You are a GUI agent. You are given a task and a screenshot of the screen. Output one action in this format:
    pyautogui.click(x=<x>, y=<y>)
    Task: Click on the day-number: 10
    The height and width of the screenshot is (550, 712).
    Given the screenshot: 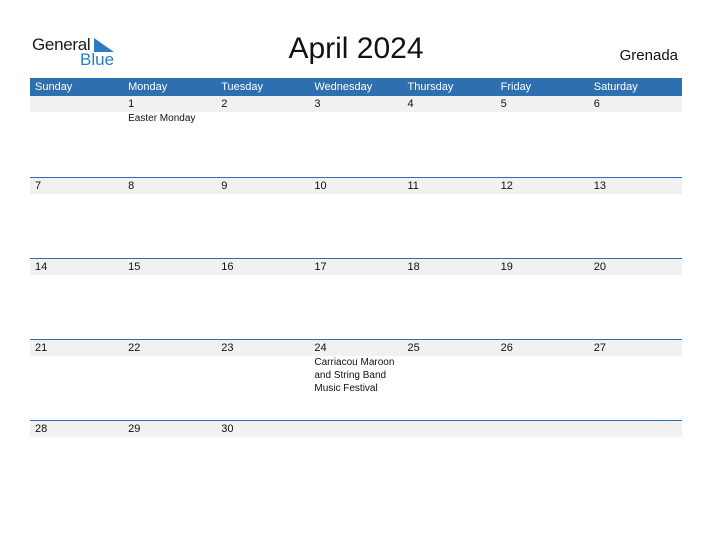 What is the action you would take?
    pyautogui.click(x=320, y=186)
    